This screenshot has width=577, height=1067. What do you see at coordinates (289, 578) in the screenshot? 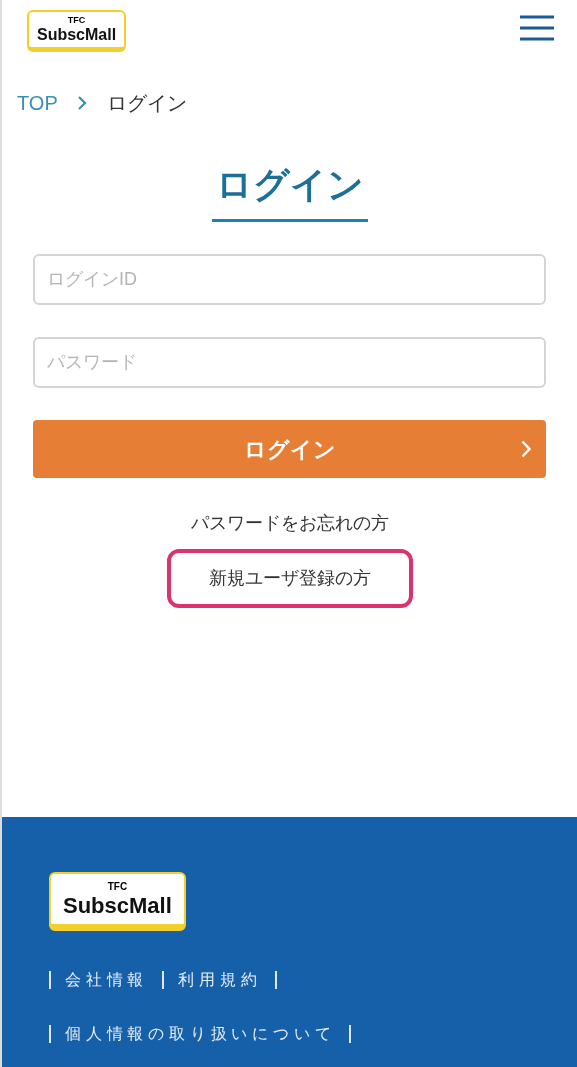
I see `text-link: 新規ユーザ登録の方` at bounding box center [289, 578].